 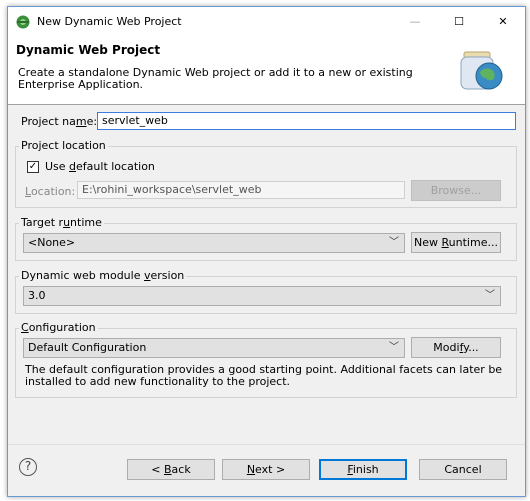 I want to click on checkbox-check-icon: ✓, so click(x=33, y=166).